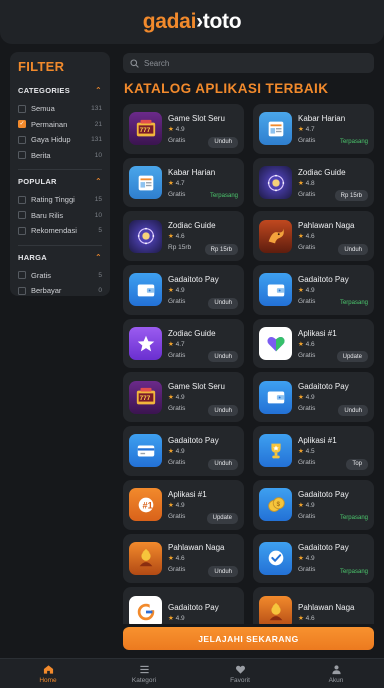  Describe the element at coordinates (313, 605) in the screenshot. I see `app-card: Pahlawan Naga ★ 4.6` at that location.